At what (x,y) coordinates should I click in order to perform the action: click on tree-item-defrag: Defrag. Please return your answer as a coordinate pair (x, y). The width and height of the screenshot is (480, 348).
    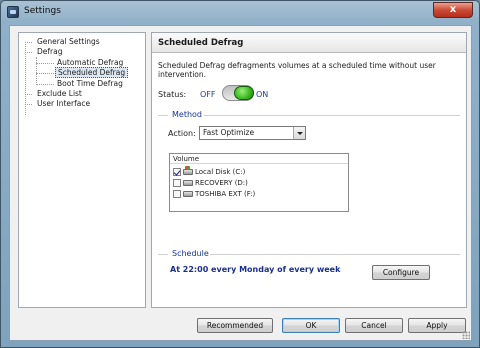
    Looking at the image, I should click on (49, 52).